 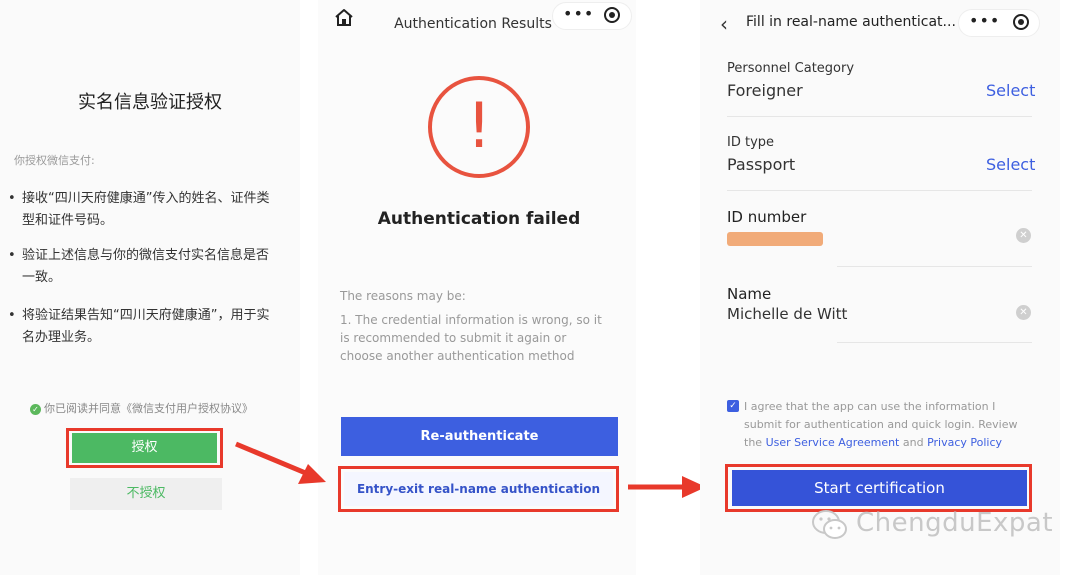 What do you see at coordinates (775, 239) in the screenshot?
I see `id-number-field` at bounding box center [775, 239].